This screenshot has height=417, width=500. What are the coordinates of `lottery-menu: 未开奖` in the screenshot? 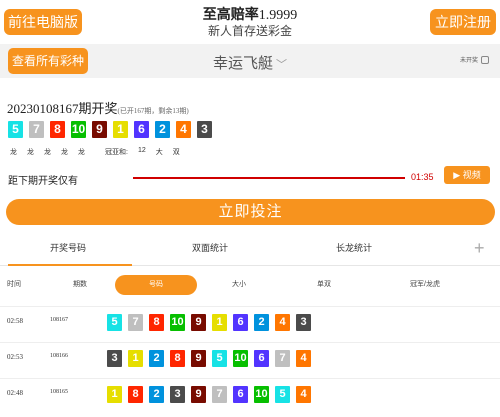 It's located at (475, 60).